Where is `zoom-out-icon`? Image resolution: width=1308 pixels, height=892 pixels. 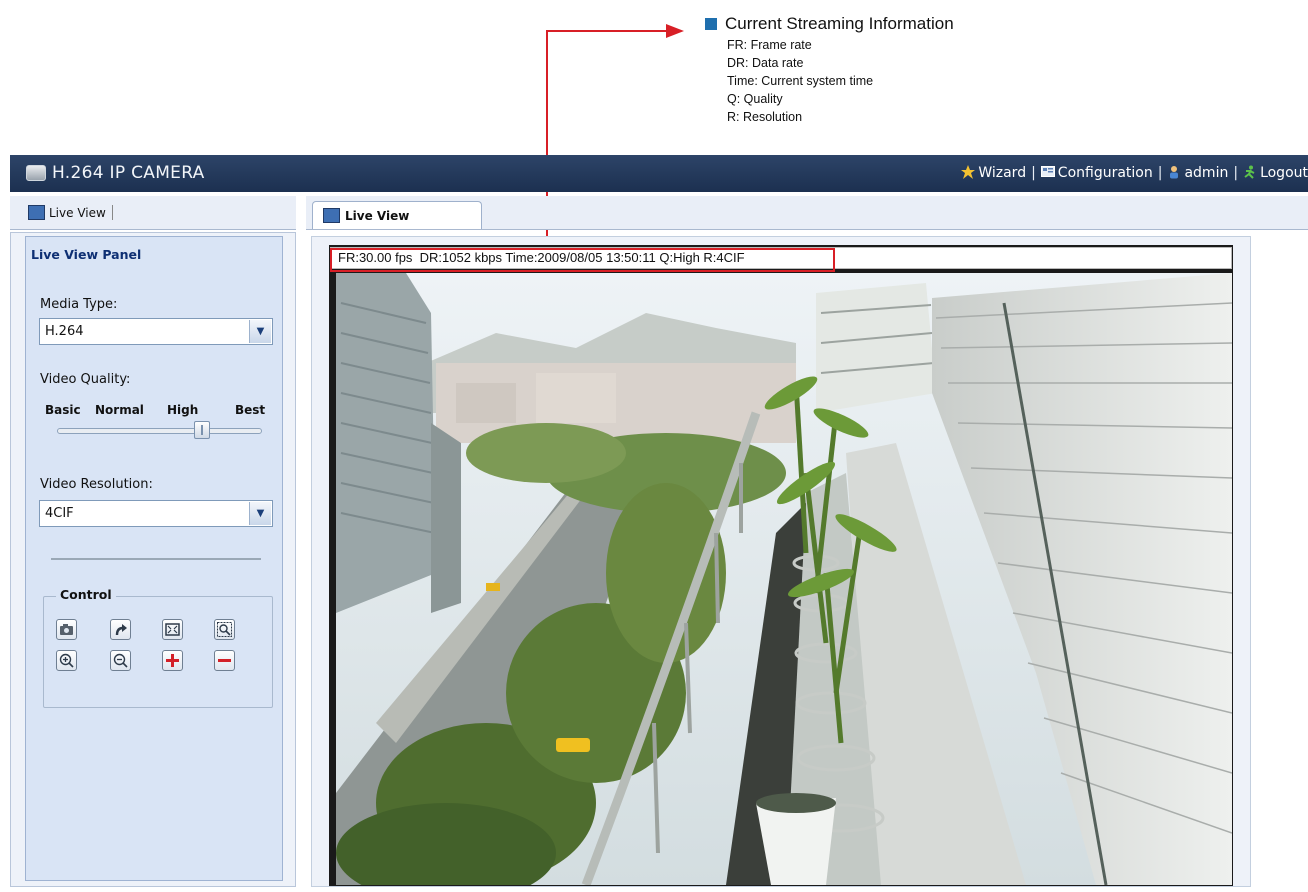
zoom-out-icon is located at coordinates (120, 660).